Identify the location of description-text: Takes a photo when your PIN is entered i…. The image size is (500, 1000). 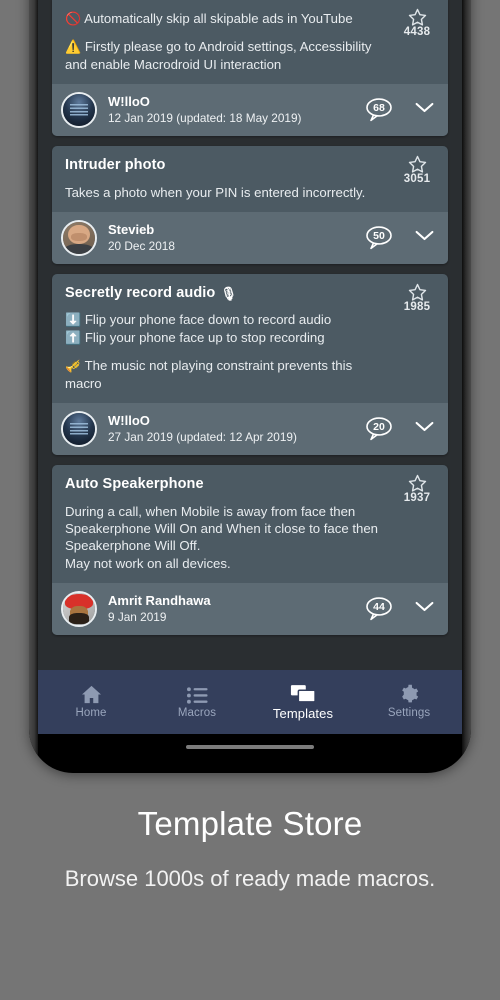
(215, 192).